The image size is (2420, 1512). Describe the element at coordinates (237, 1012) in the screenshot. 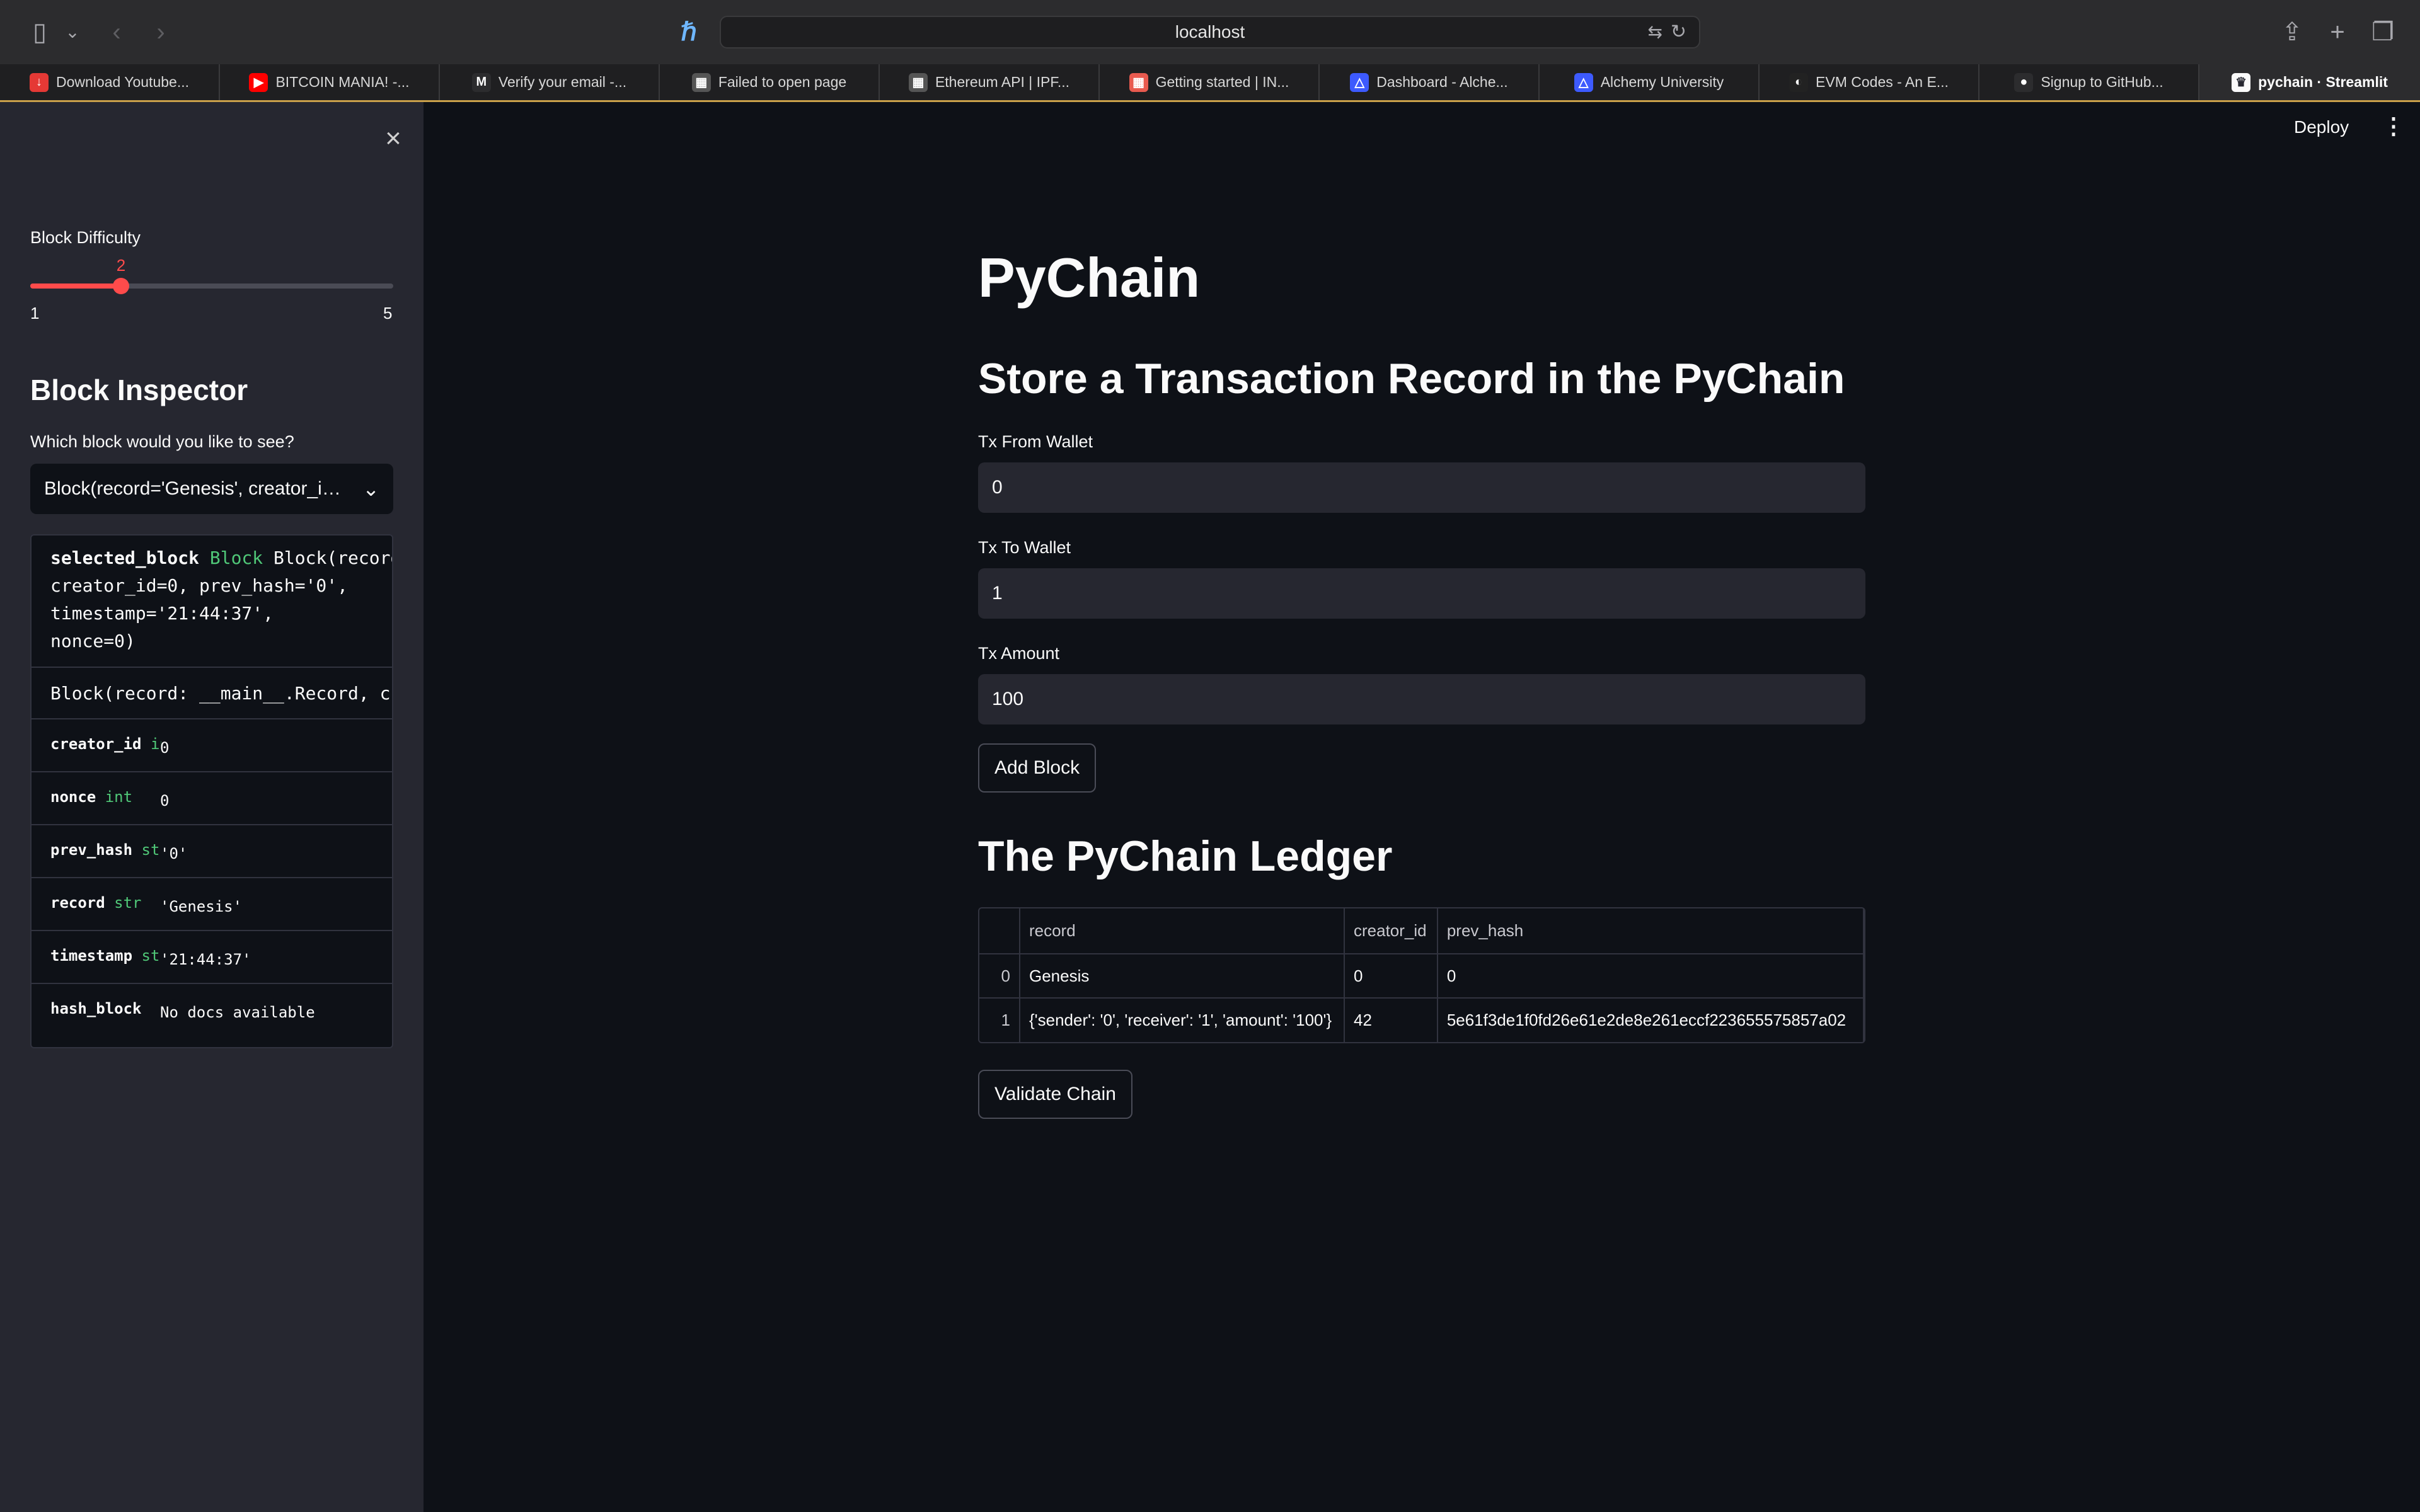

I see `help-attr-value: No docs available` at that location.